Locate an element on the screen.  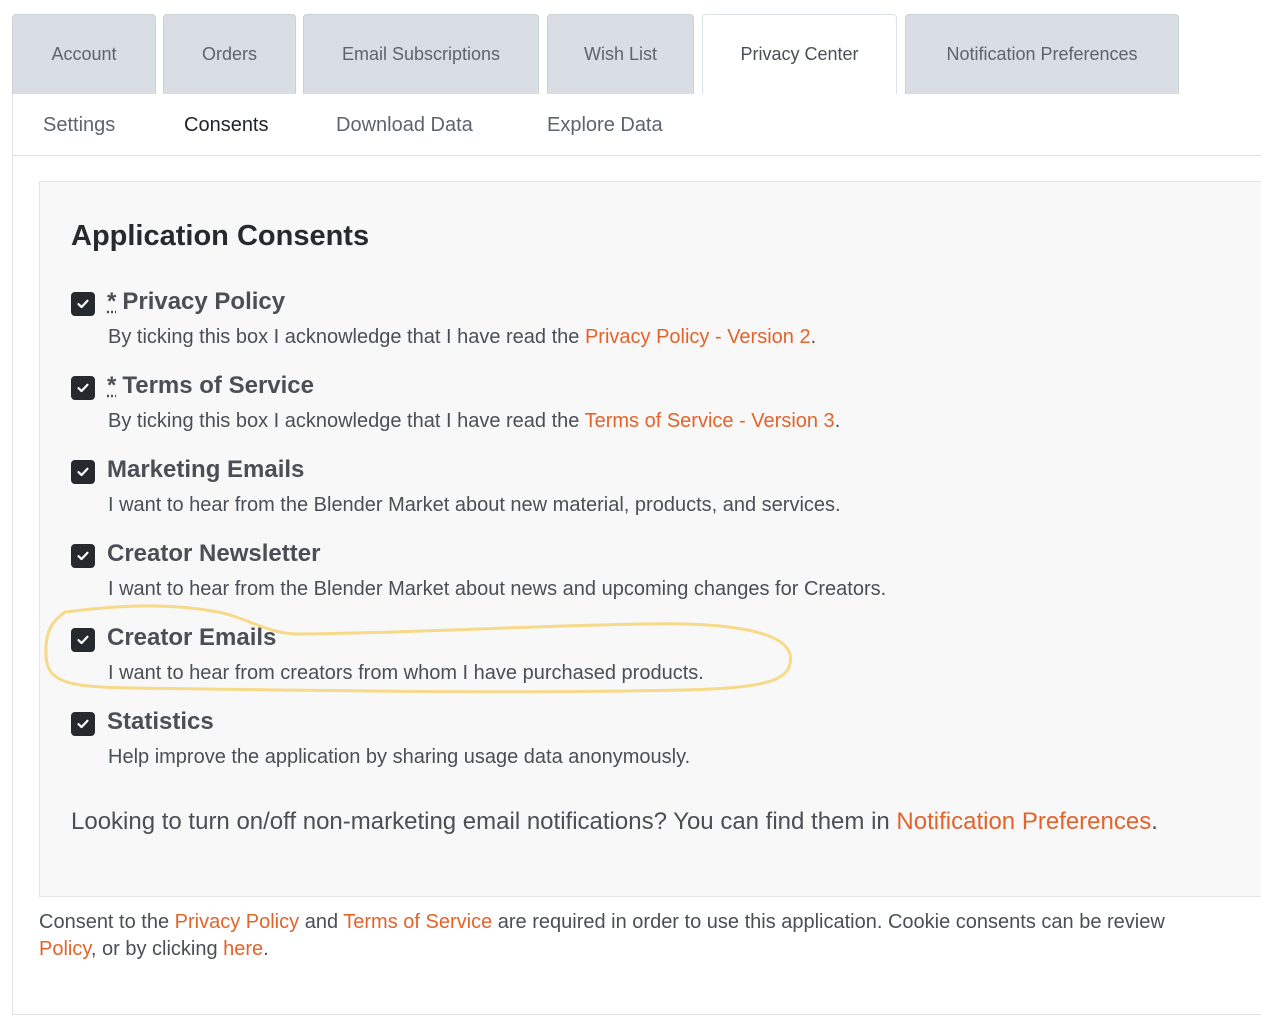
creator-emails-checkbox is located at coordinates (83, 640).